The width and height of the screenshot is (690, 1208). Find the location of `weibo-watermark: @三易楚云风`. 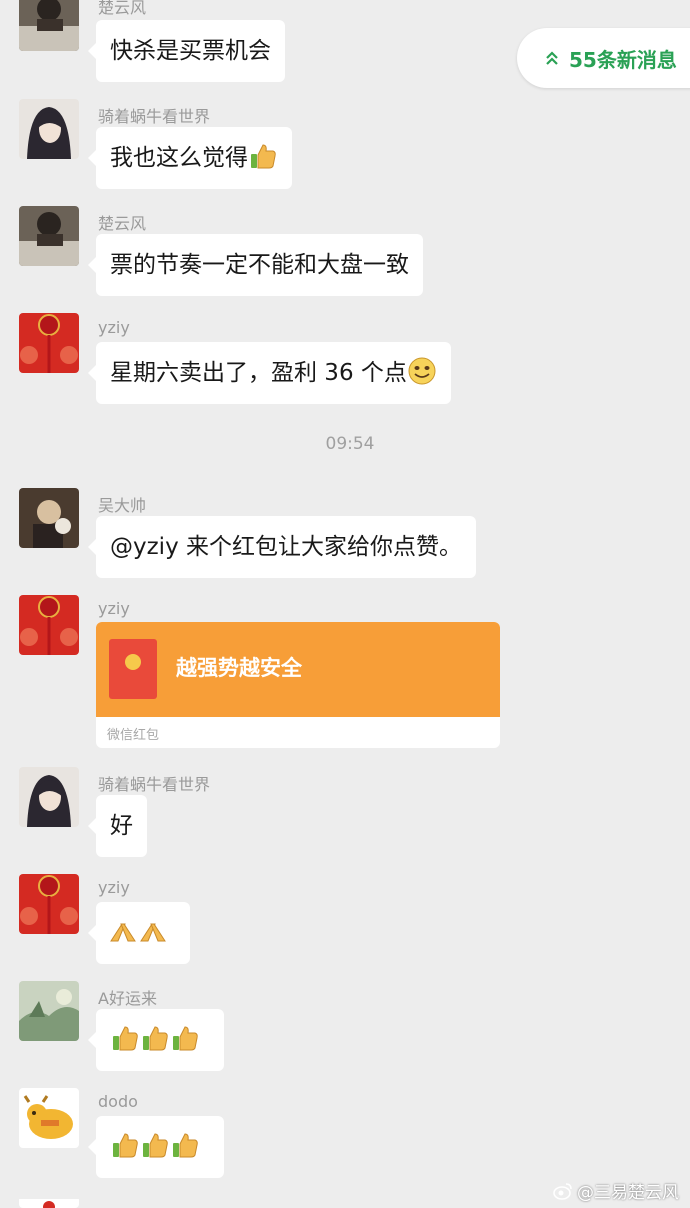

weibo-watermark: @三易楚云风 is located at coordinates (616, 1190).